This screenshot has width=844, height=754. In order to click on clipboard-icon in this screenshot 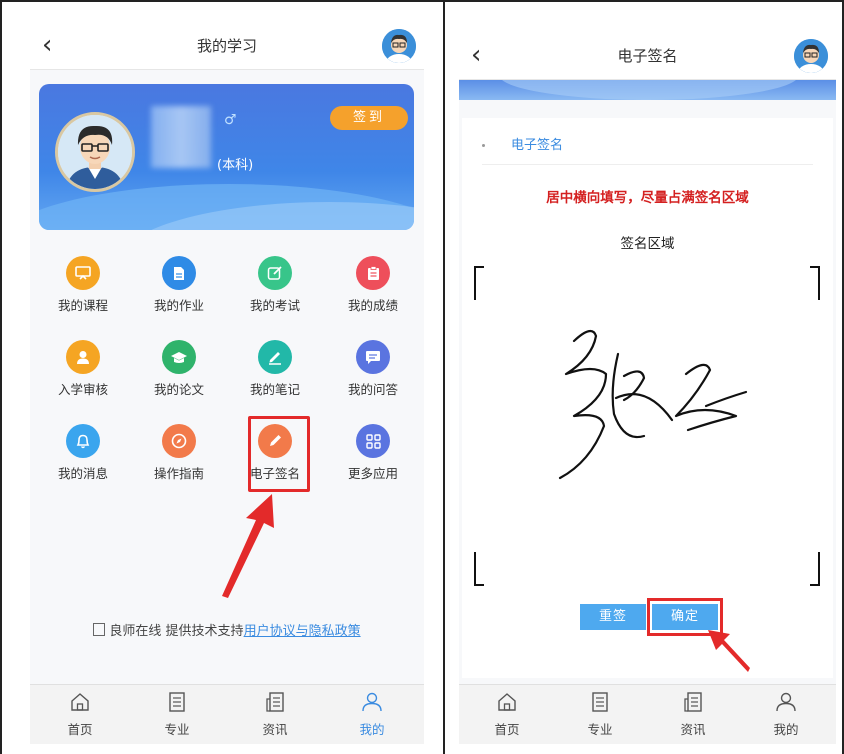, I will do `click(373, 273)`.